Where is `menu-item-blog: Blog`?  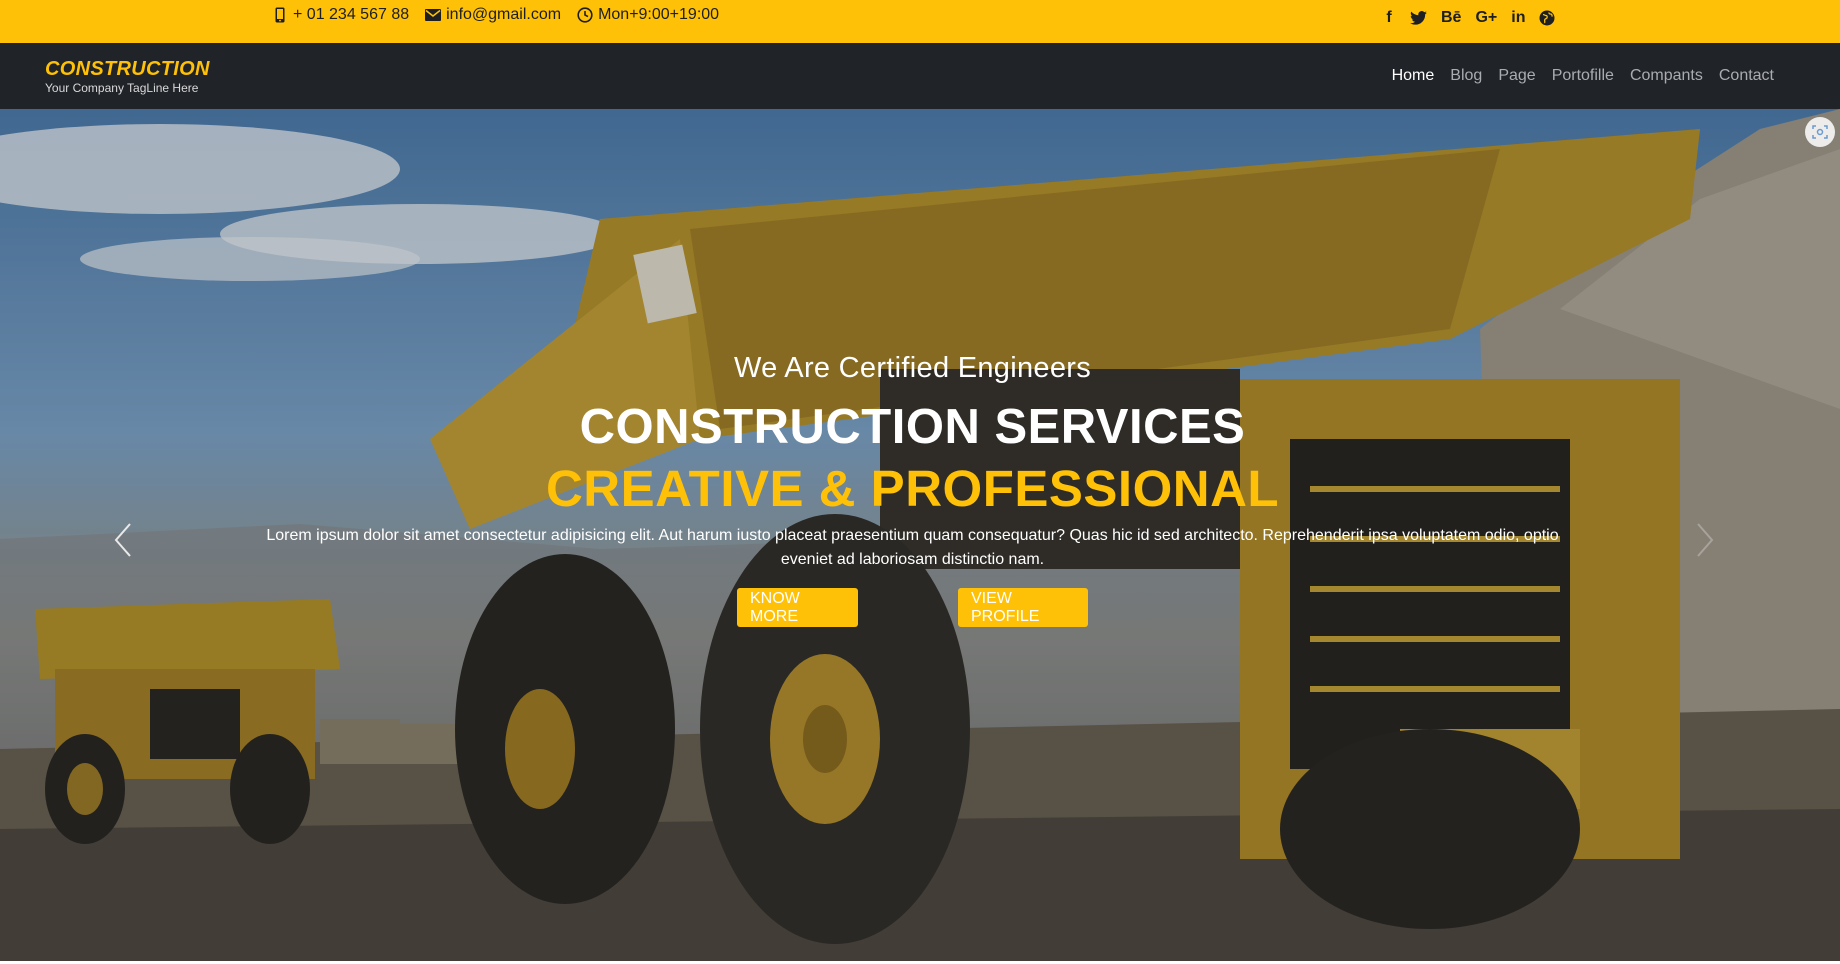 menu-item-blog: Blog is located at coordinates (1466, 76).